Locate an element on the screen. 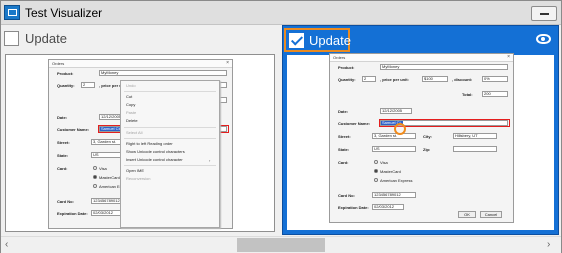  test-visualizer-icon is located at coordinates (12, 12).